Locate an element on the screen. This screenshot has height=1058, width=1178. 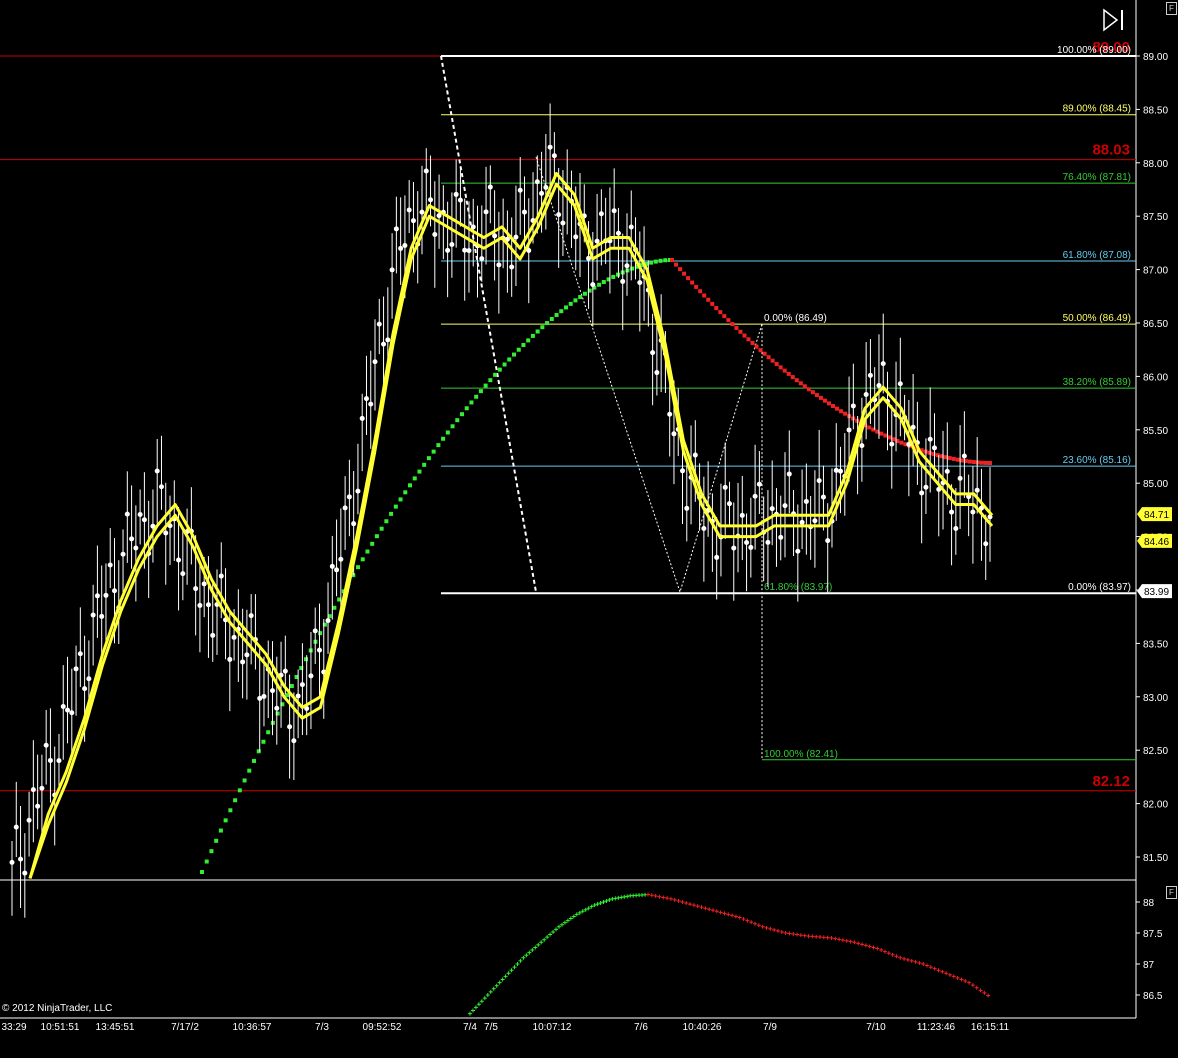
panel-button-bottom: F is located at coordinates (1171, 892).